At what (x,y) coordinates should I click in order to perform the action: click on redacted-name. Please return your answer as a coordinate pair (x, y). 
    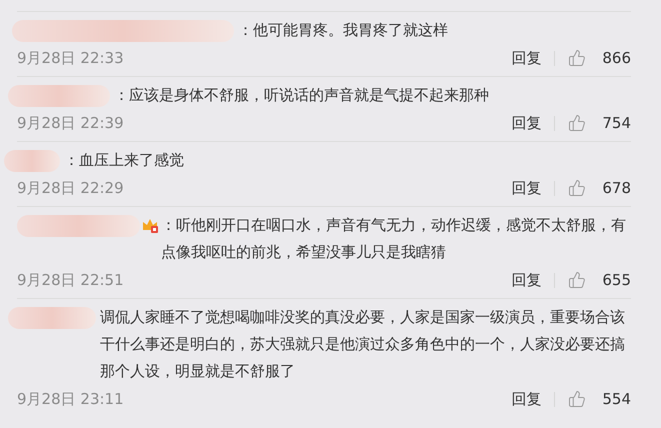
    Looking at the image, I should click on (32, 161).